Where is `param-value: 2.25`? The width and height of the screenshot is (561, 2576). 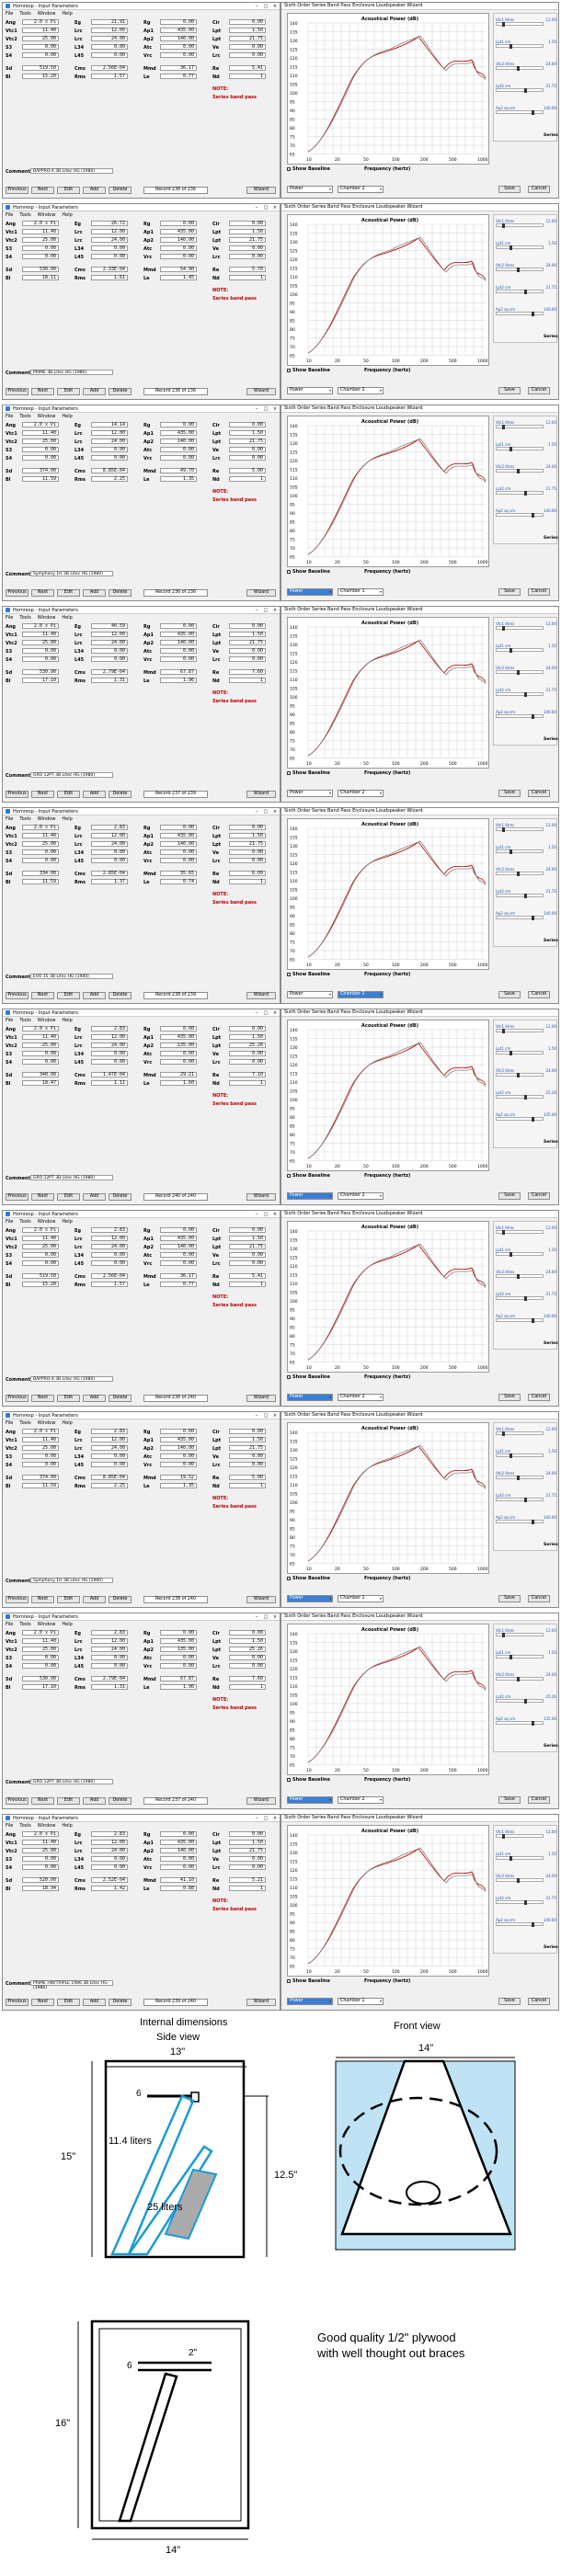 param-value: 2.25 is located at coordinates (110, 1485).